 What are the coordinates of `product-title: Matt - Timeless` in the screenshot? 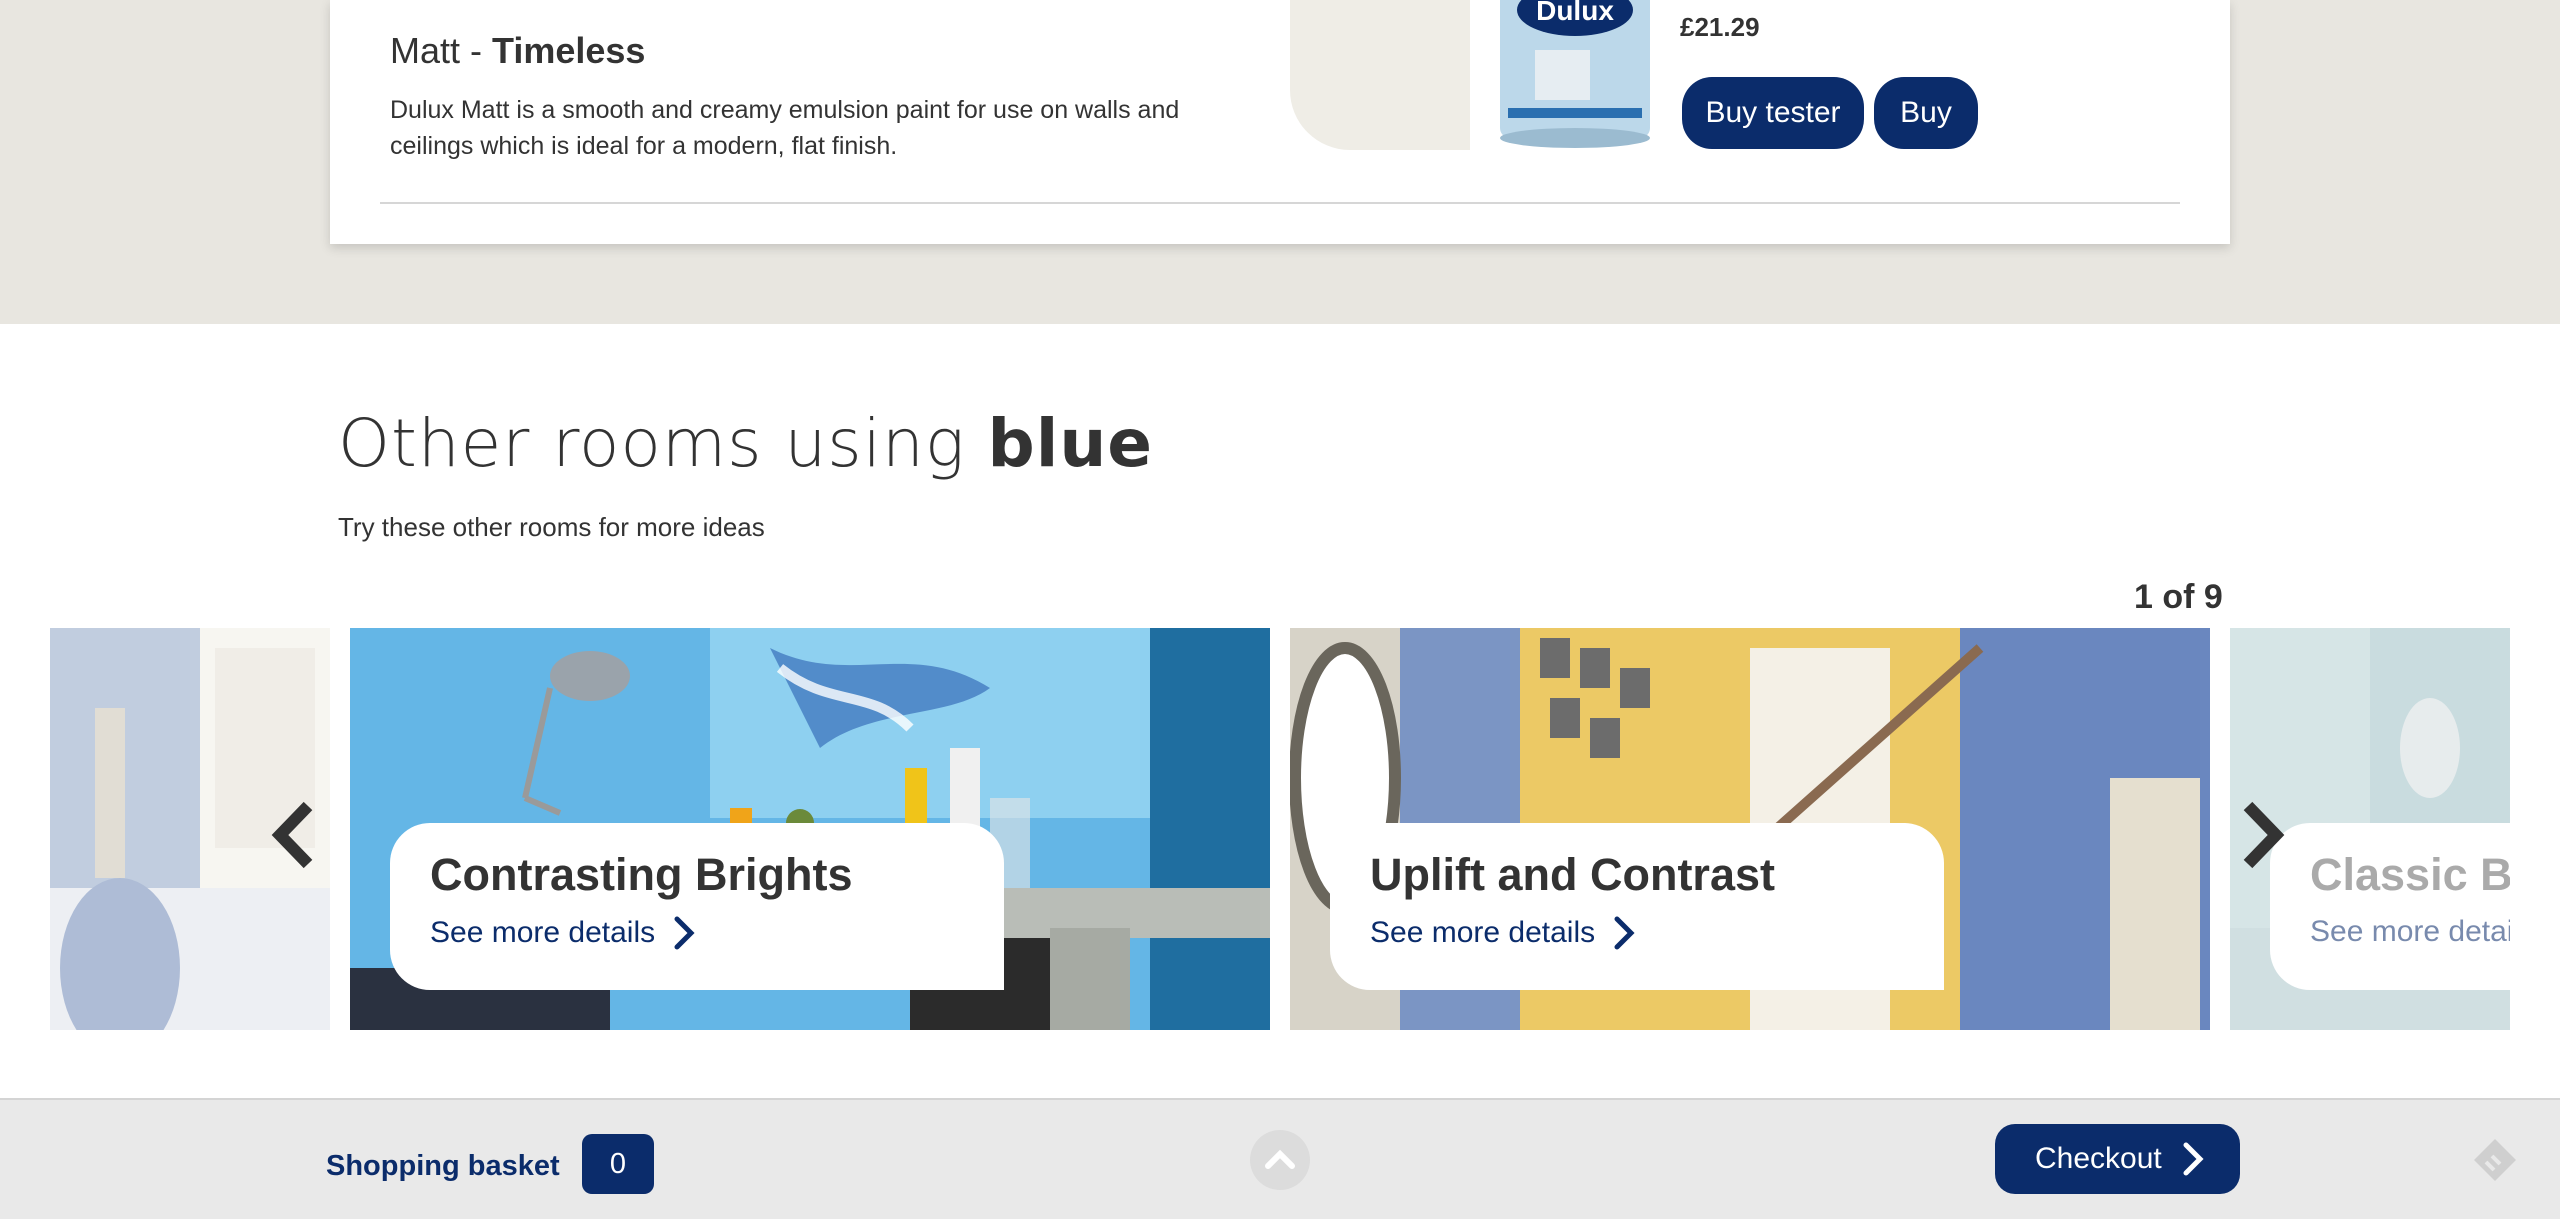 It's located at (517, 51).